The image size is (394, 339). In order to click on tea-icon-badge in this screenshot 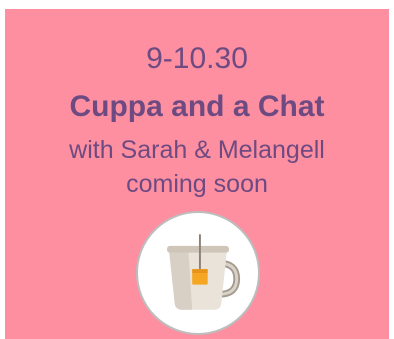, I will do `click(198, 273)`.